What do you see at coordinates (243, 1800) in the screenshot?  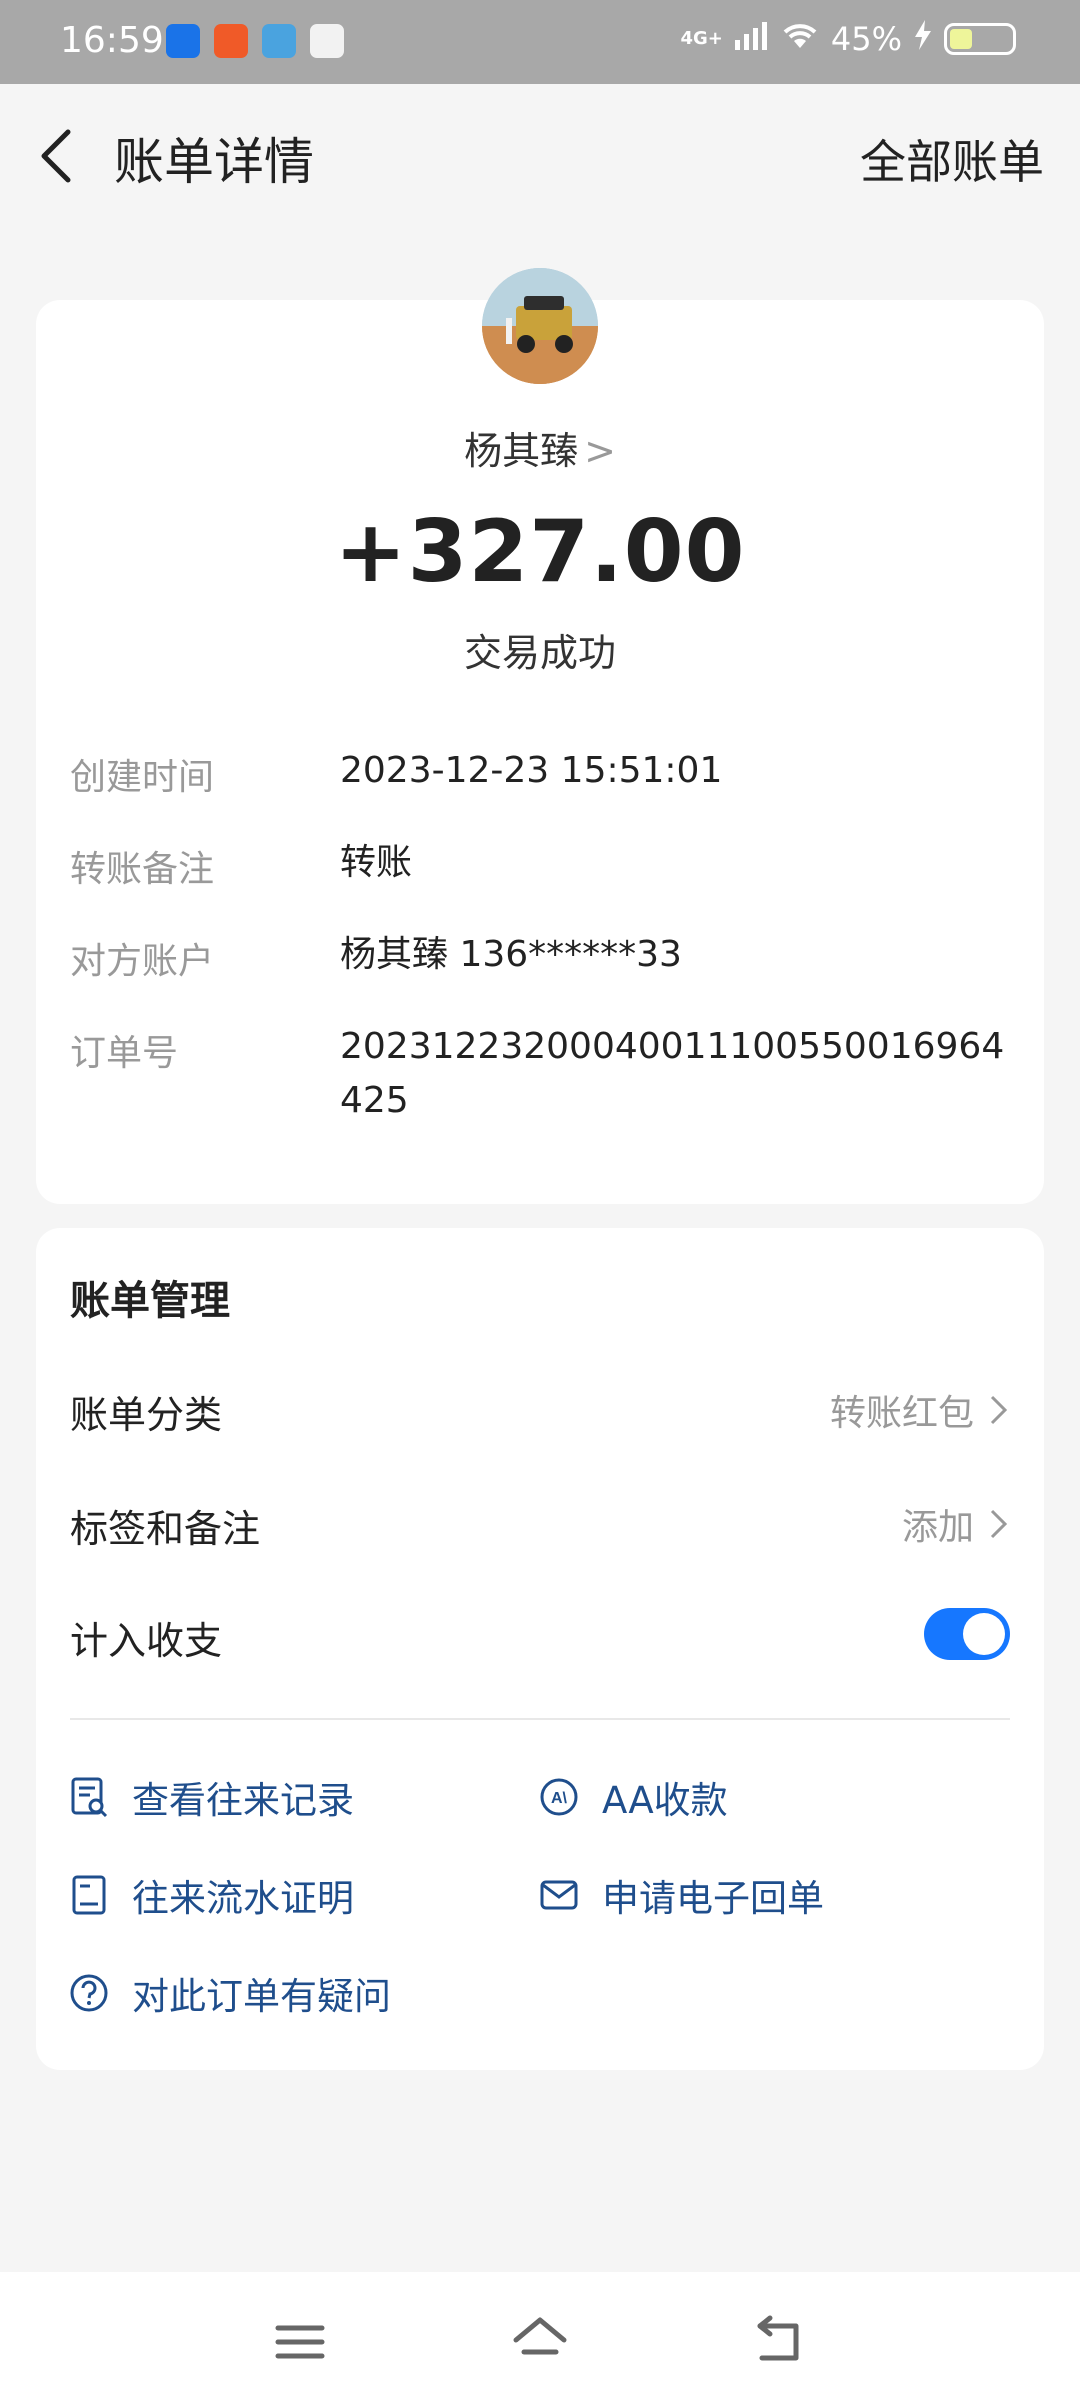 I see `view-records-label: 查看往来记录` at bounding box center [243, 1800].